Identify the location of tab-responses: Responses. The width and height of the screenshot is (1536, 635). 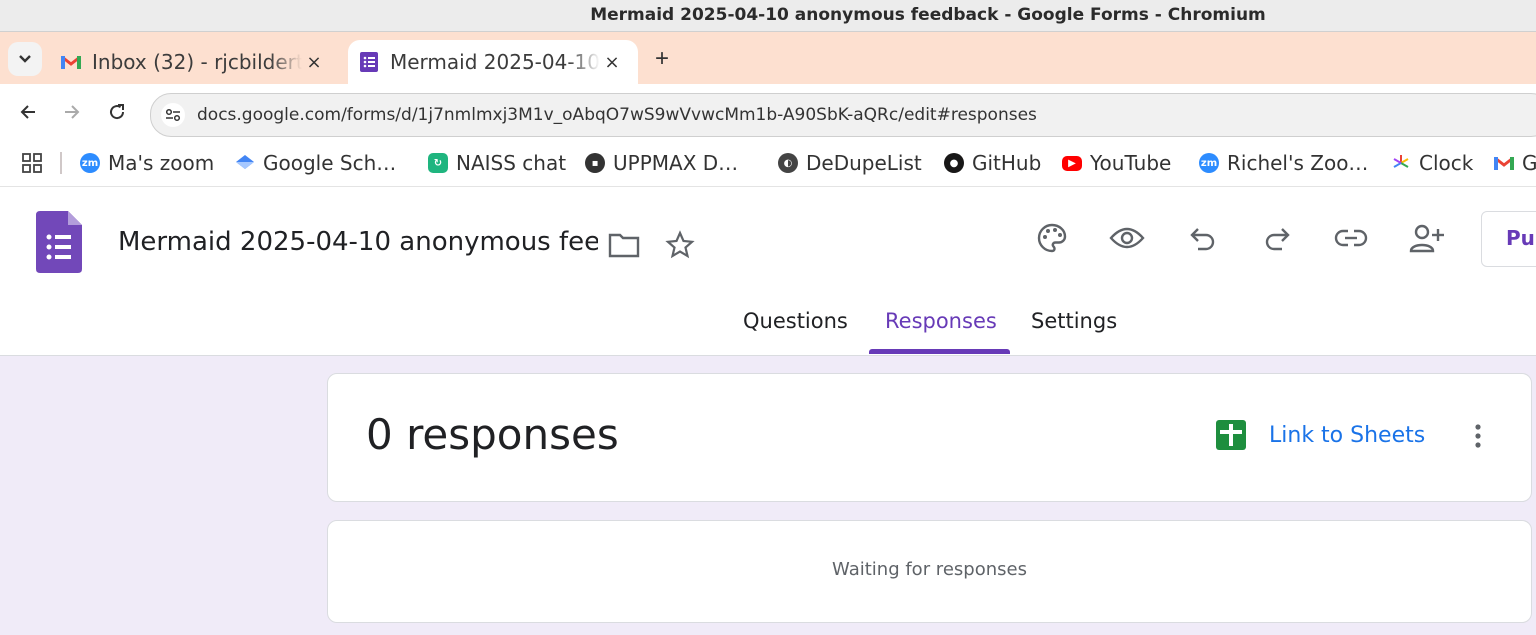
(941, 321).